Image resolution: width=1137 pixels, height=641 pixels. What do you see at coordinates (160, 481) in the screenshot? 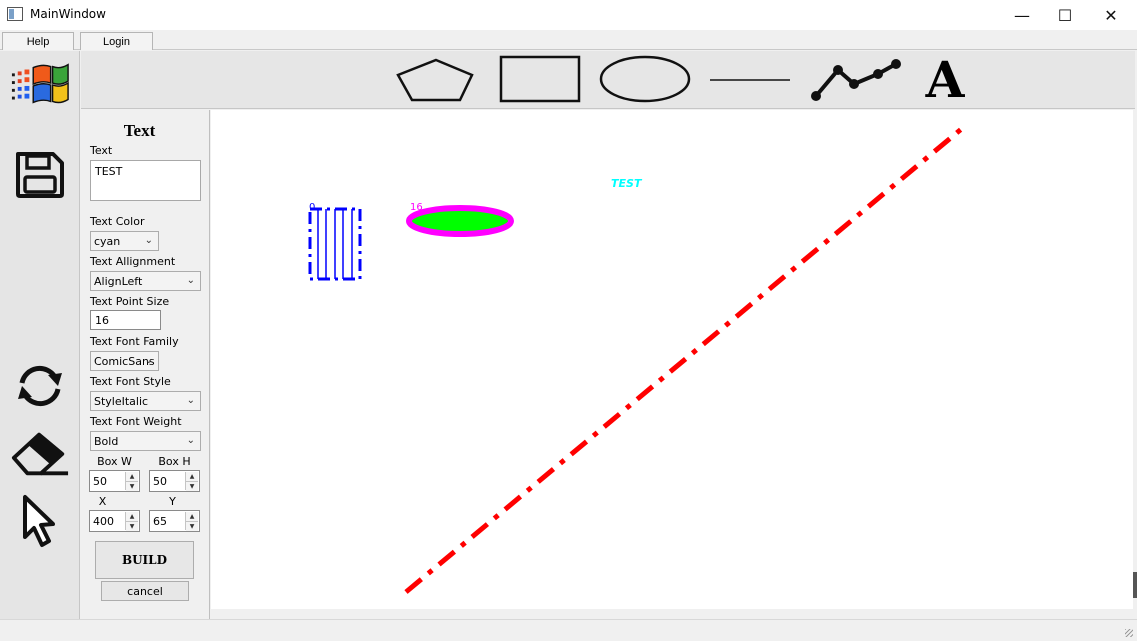
I see `box-h-value: 50` at bounding box center [160, 481].